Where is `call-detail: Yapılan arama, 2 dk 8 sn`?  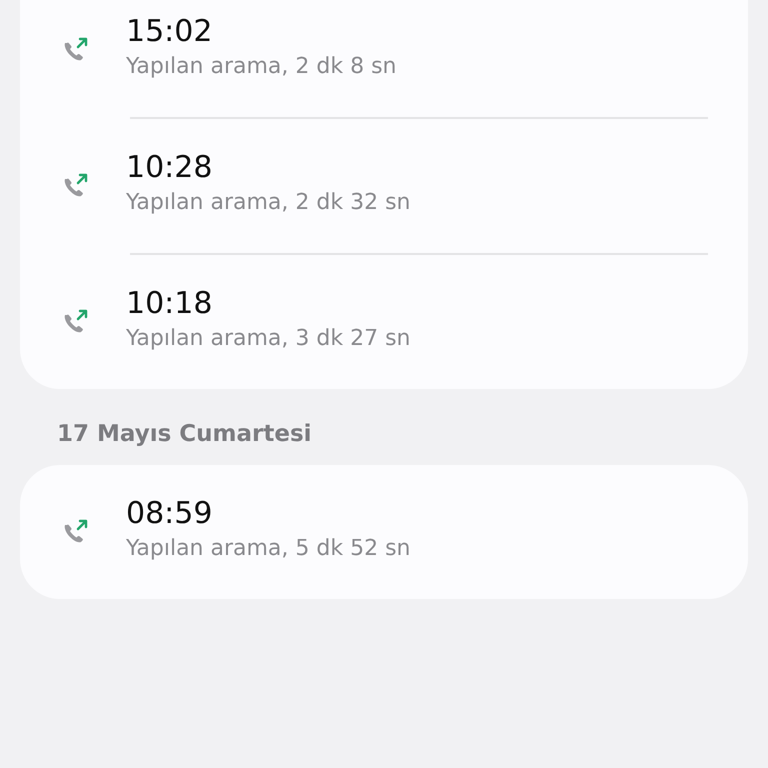 call-detail: Yapılan arama, 2 dk 8 sn is located at coordinates (261, 67).